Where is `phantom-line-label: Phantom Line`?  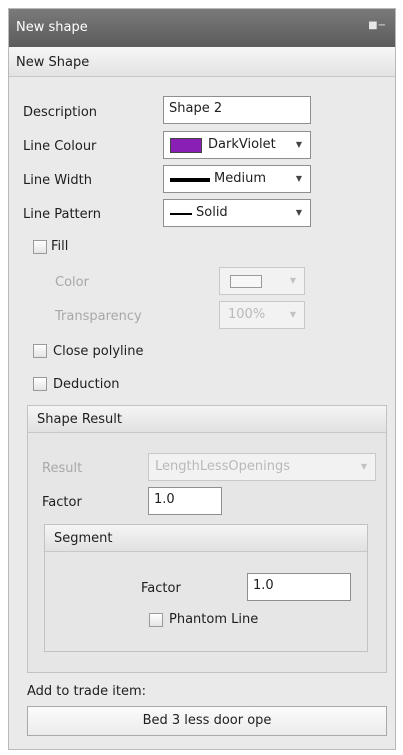
phantom-line-label: Phantom Line is located at coordinates (214, 619).